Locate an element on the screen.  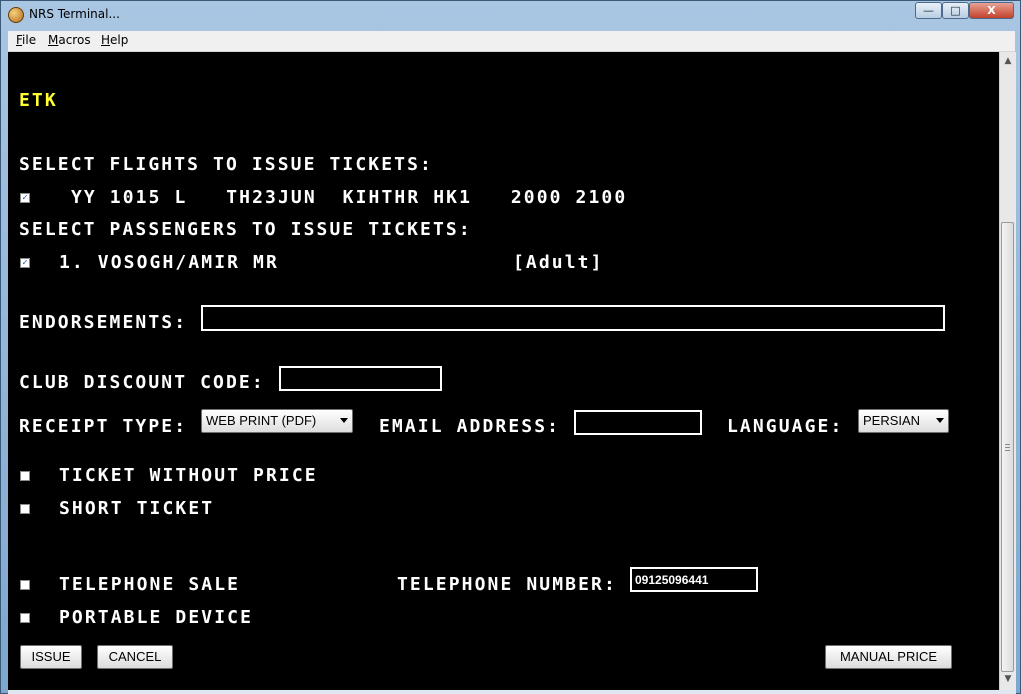
endorsements-input is located at coordinates (573, 318).